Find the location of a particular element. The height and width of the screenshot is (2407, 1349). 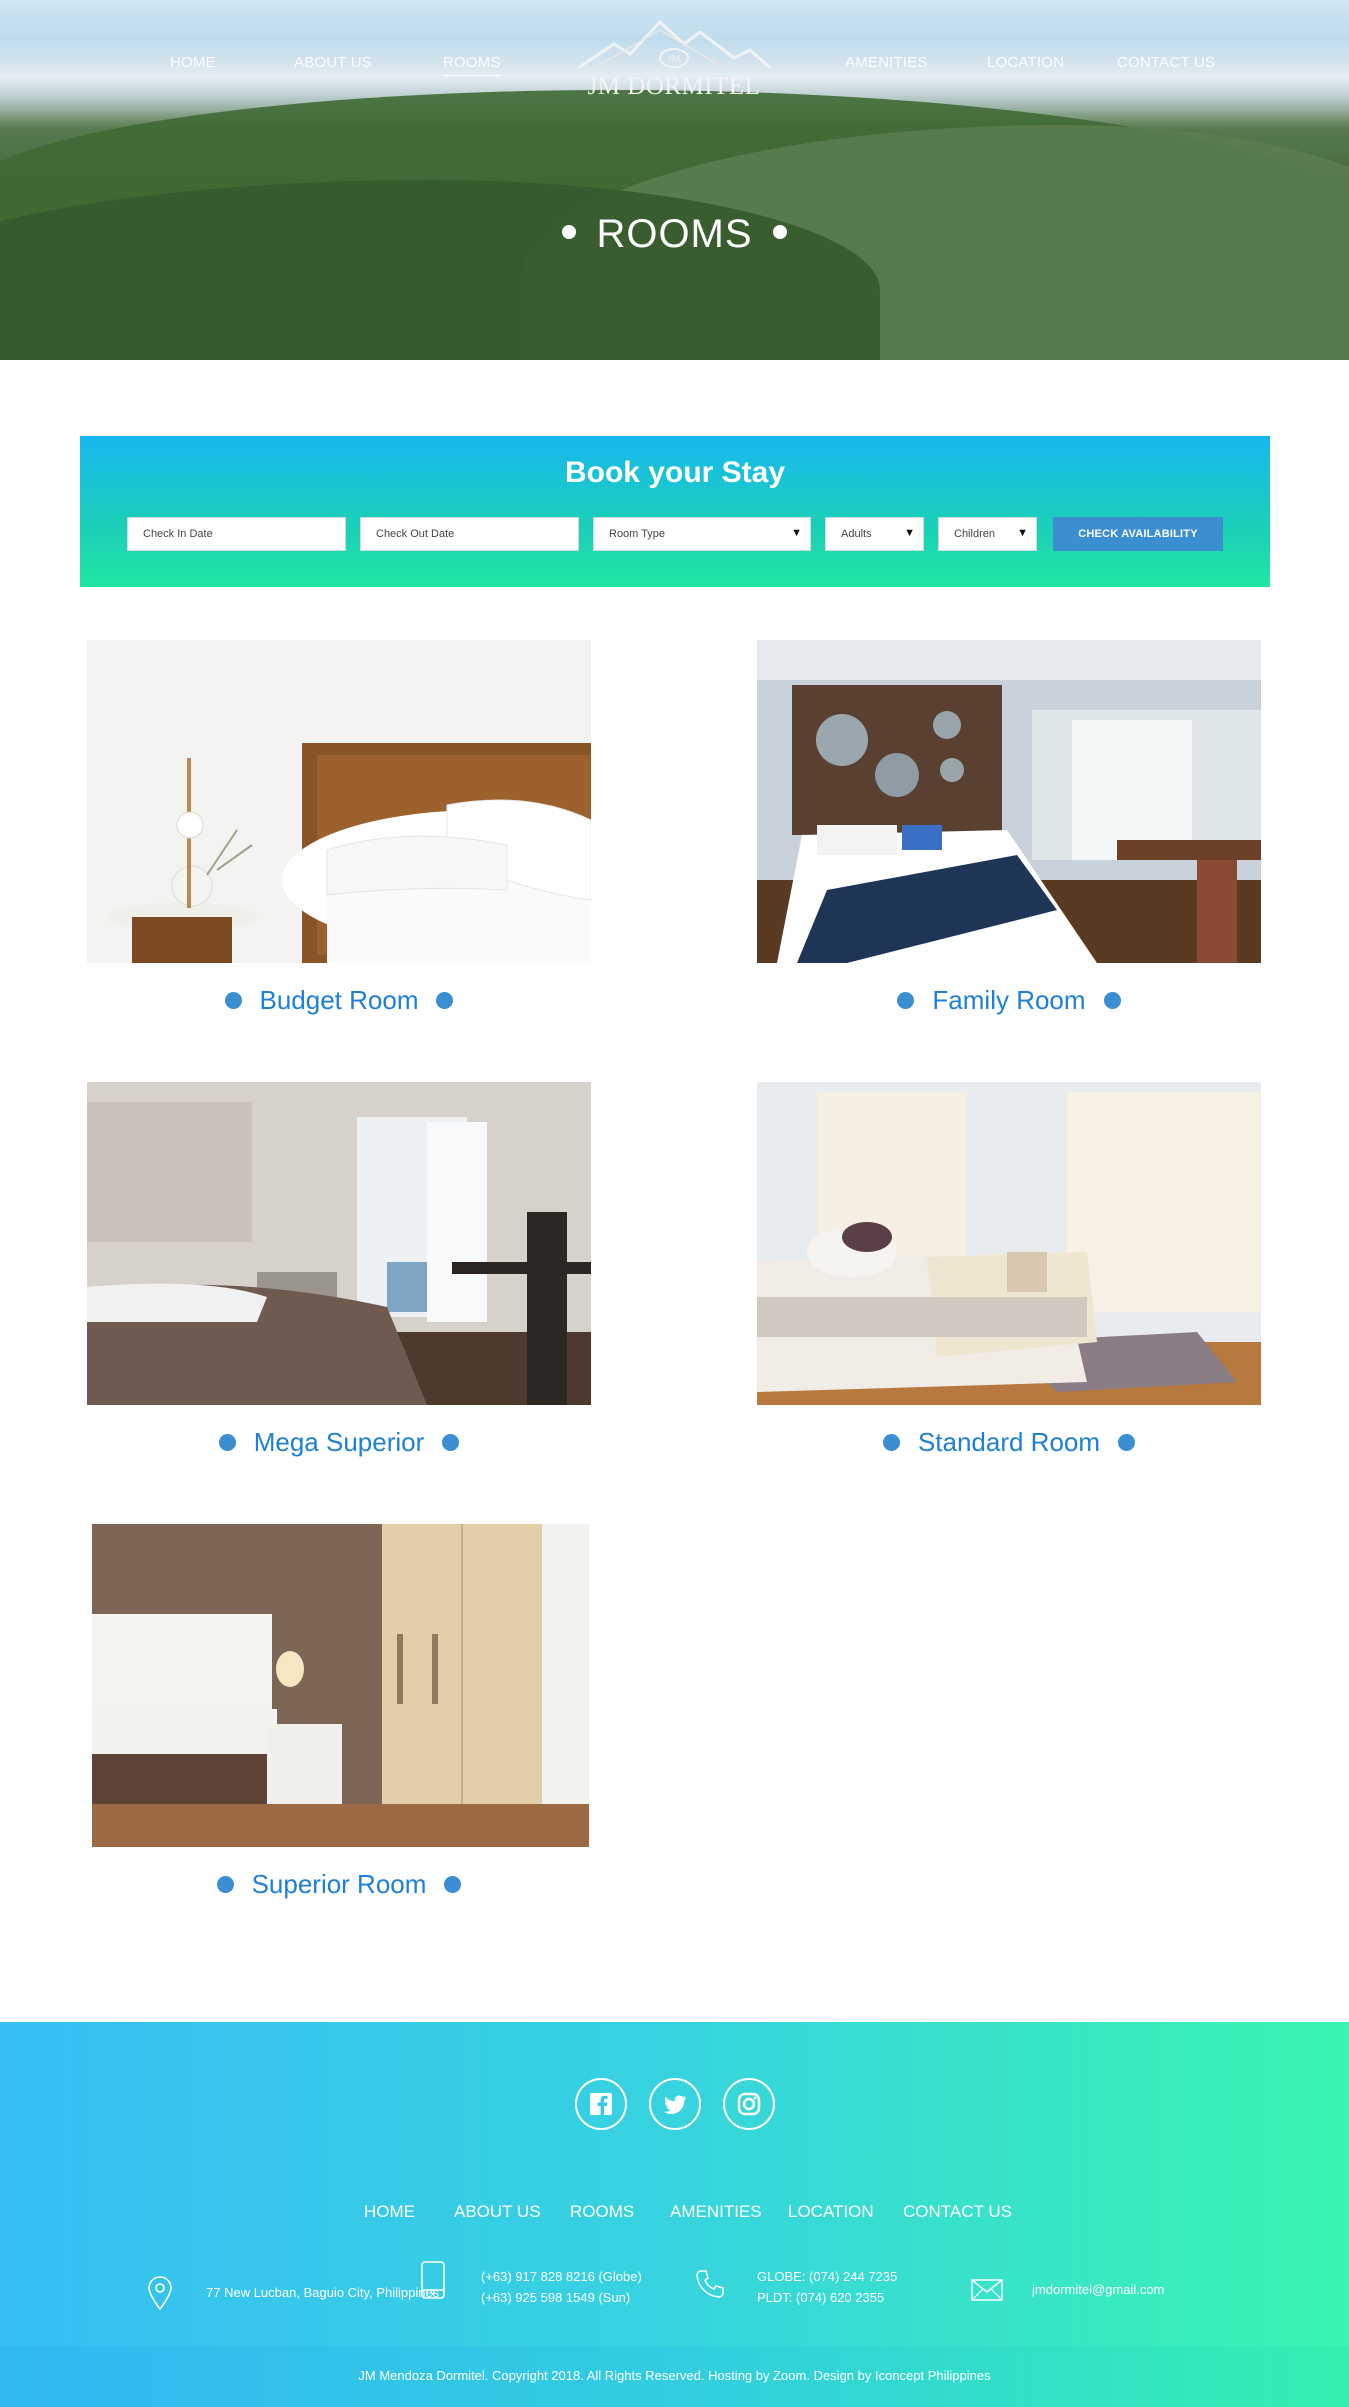

room-name-text: Superior Room is located at coordinates (339, 1884).